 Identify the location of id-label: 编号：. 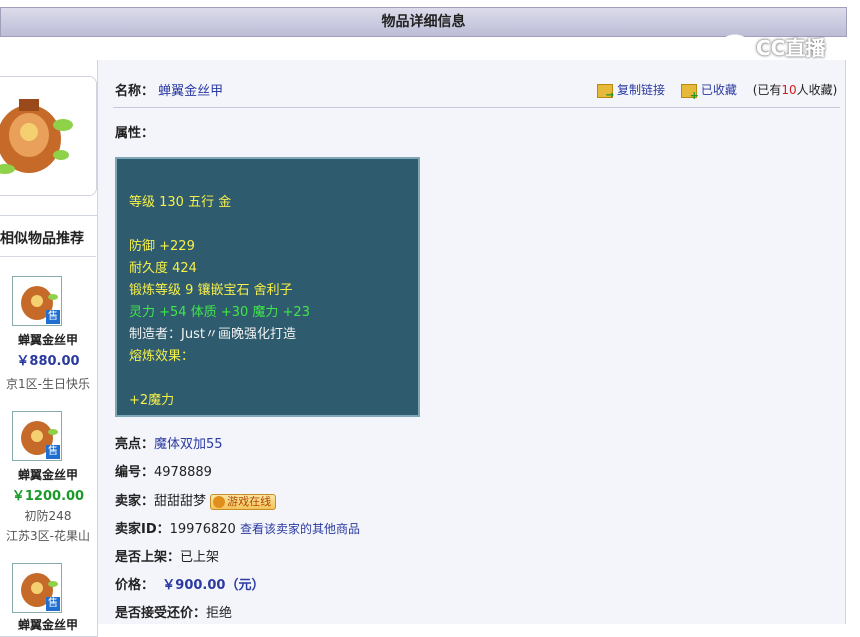
(135, 472).